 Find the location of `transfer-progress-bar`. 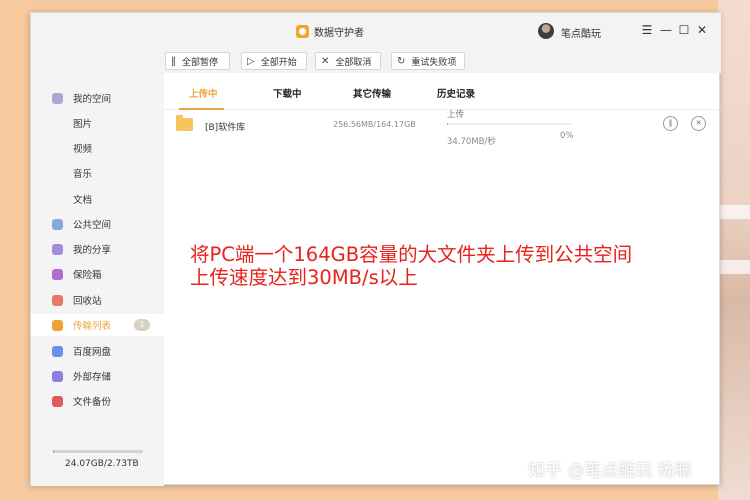

transfer-progress-bar is located at coordinates (509, 124).